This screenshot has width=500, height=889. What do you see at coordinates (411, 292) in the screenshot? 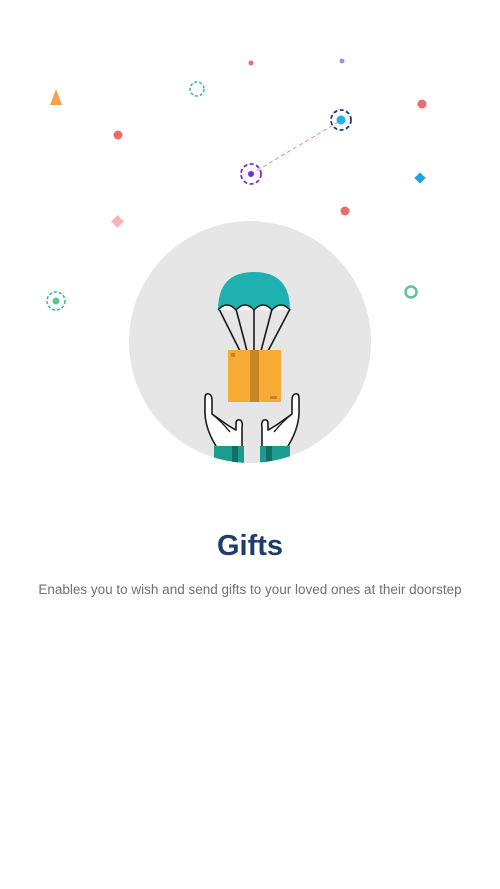
I see `ring-shape` at bounding box center [411, 292].